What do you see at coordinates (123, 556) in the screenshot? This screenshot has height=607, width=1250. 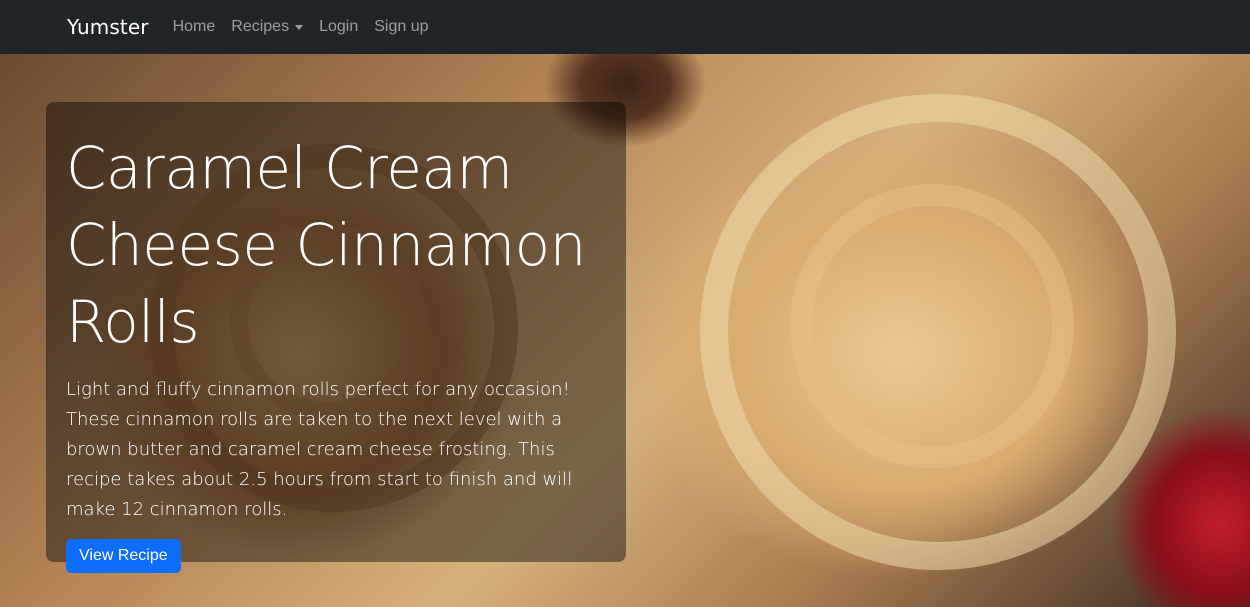 I see `view-recipe-button: View Recipe` at bounding box center [123, 556].